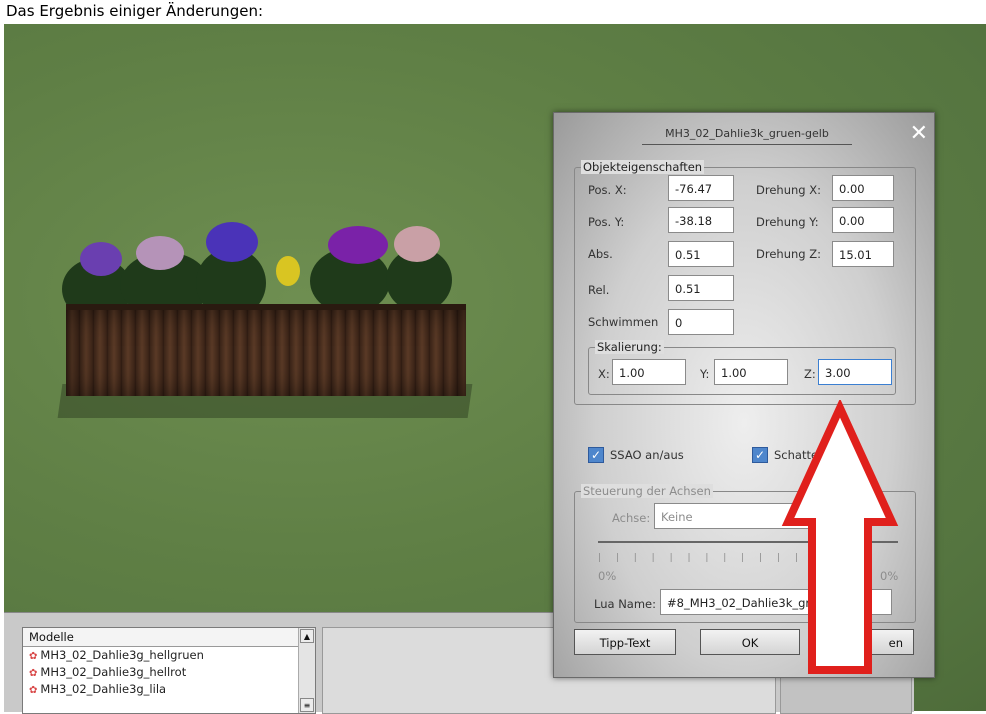 The image size is (986, 714). Describe the element at coordinates (306, 670) in the screenshot. I see `list-scrollbar: ▲ ≡` at that location.